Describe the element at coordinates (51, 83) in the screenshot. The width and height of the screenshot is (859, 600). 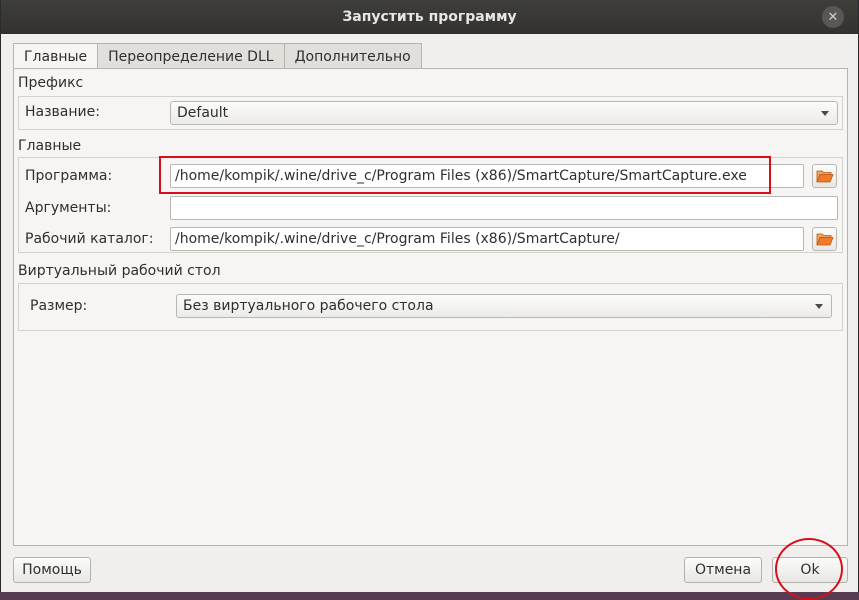
I see `prefix-section-title: Префикс` at that location.